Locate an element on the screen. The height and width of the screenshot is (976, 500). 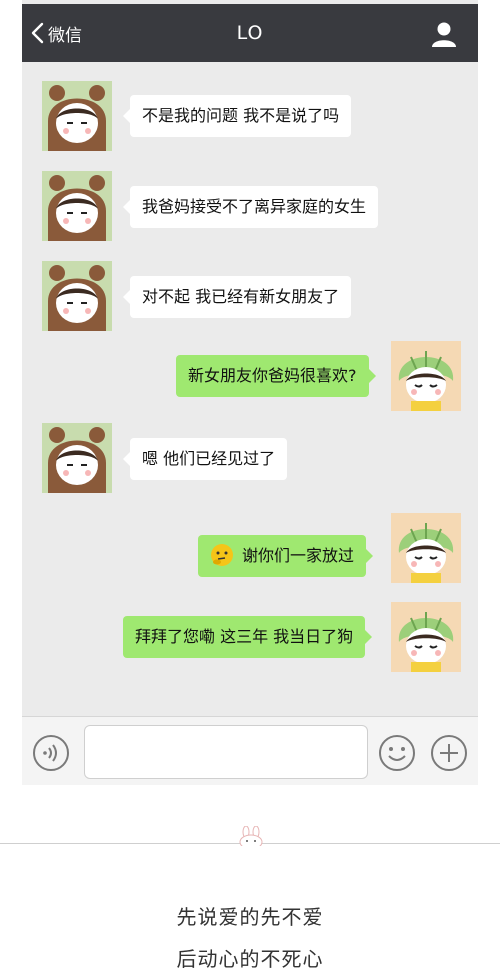
thinking-face-emoji is located at coordinates (222, 554).